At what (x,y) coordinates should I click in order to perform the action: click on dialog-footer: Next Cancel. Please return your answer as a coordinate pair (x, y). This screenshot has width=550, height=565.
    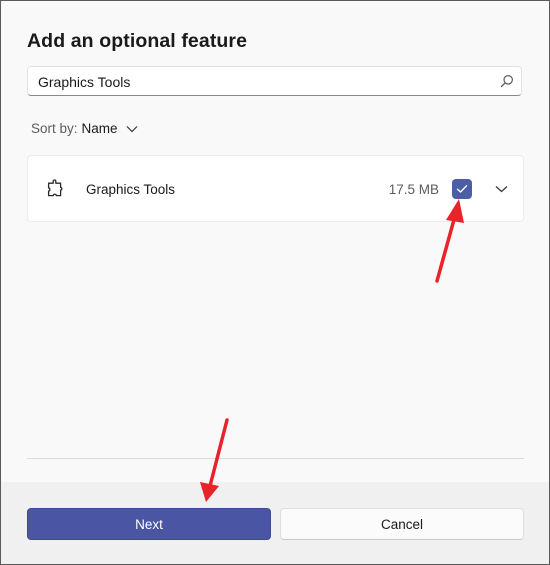
    Looking at the image, I should click on (275, 523).